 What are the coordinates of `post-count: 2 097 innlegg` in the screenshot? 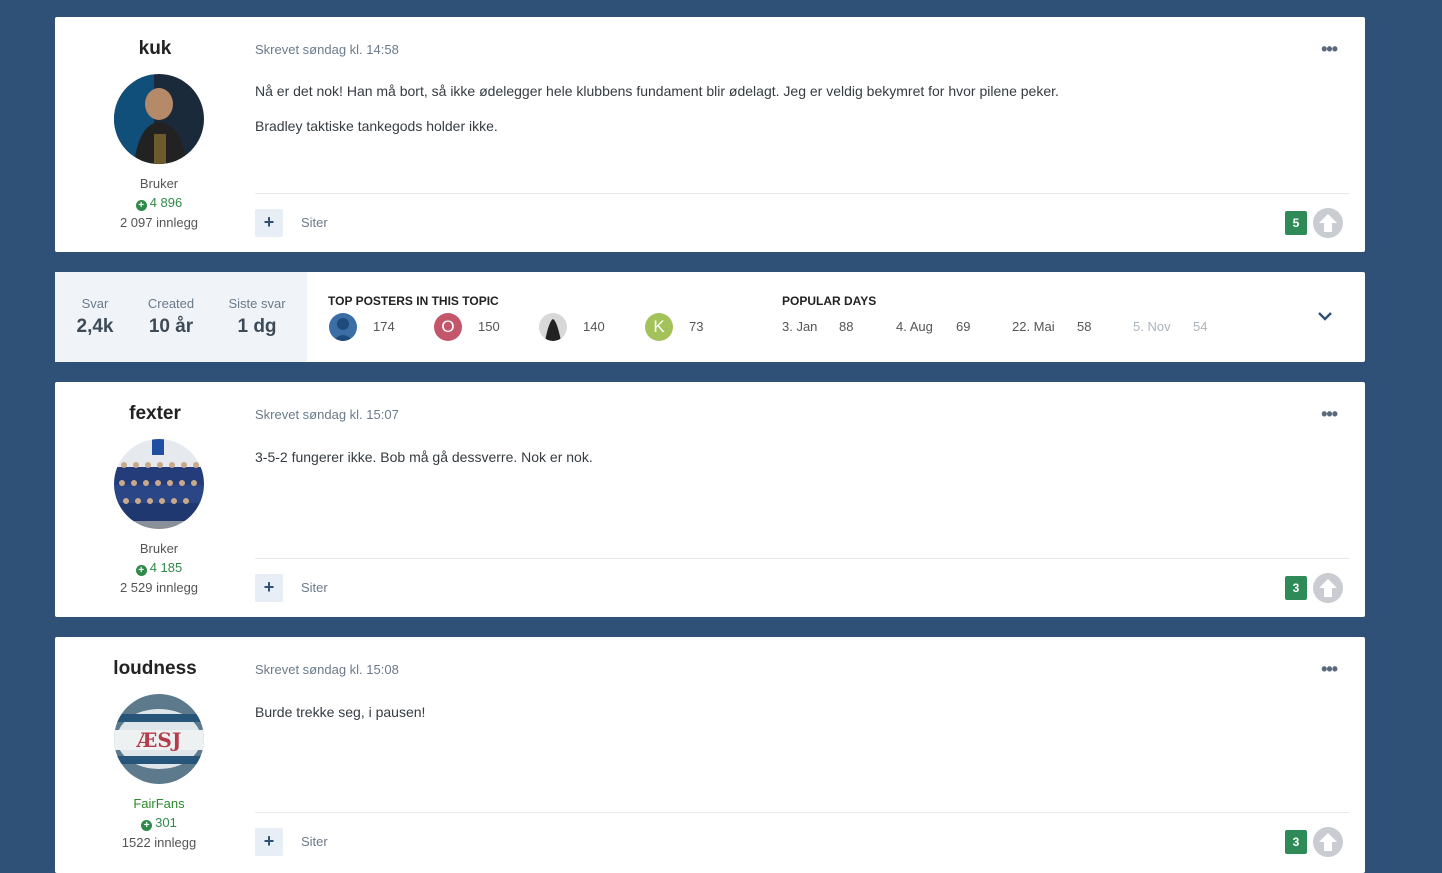 It's located at (159, 222).